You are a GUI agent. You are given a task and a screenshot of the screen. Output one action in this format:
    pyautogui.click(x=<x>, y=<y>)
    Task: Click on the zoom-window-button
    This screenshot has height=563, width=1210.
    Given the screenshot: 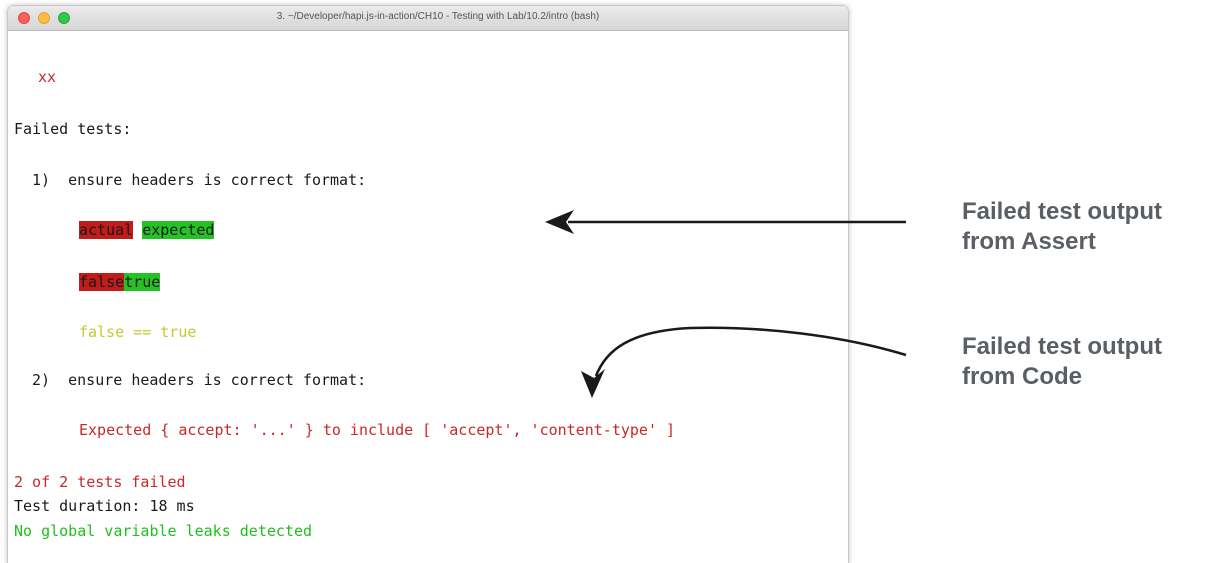 What is the action you would take?
    pyautogui.click(x=64, y=18)
    